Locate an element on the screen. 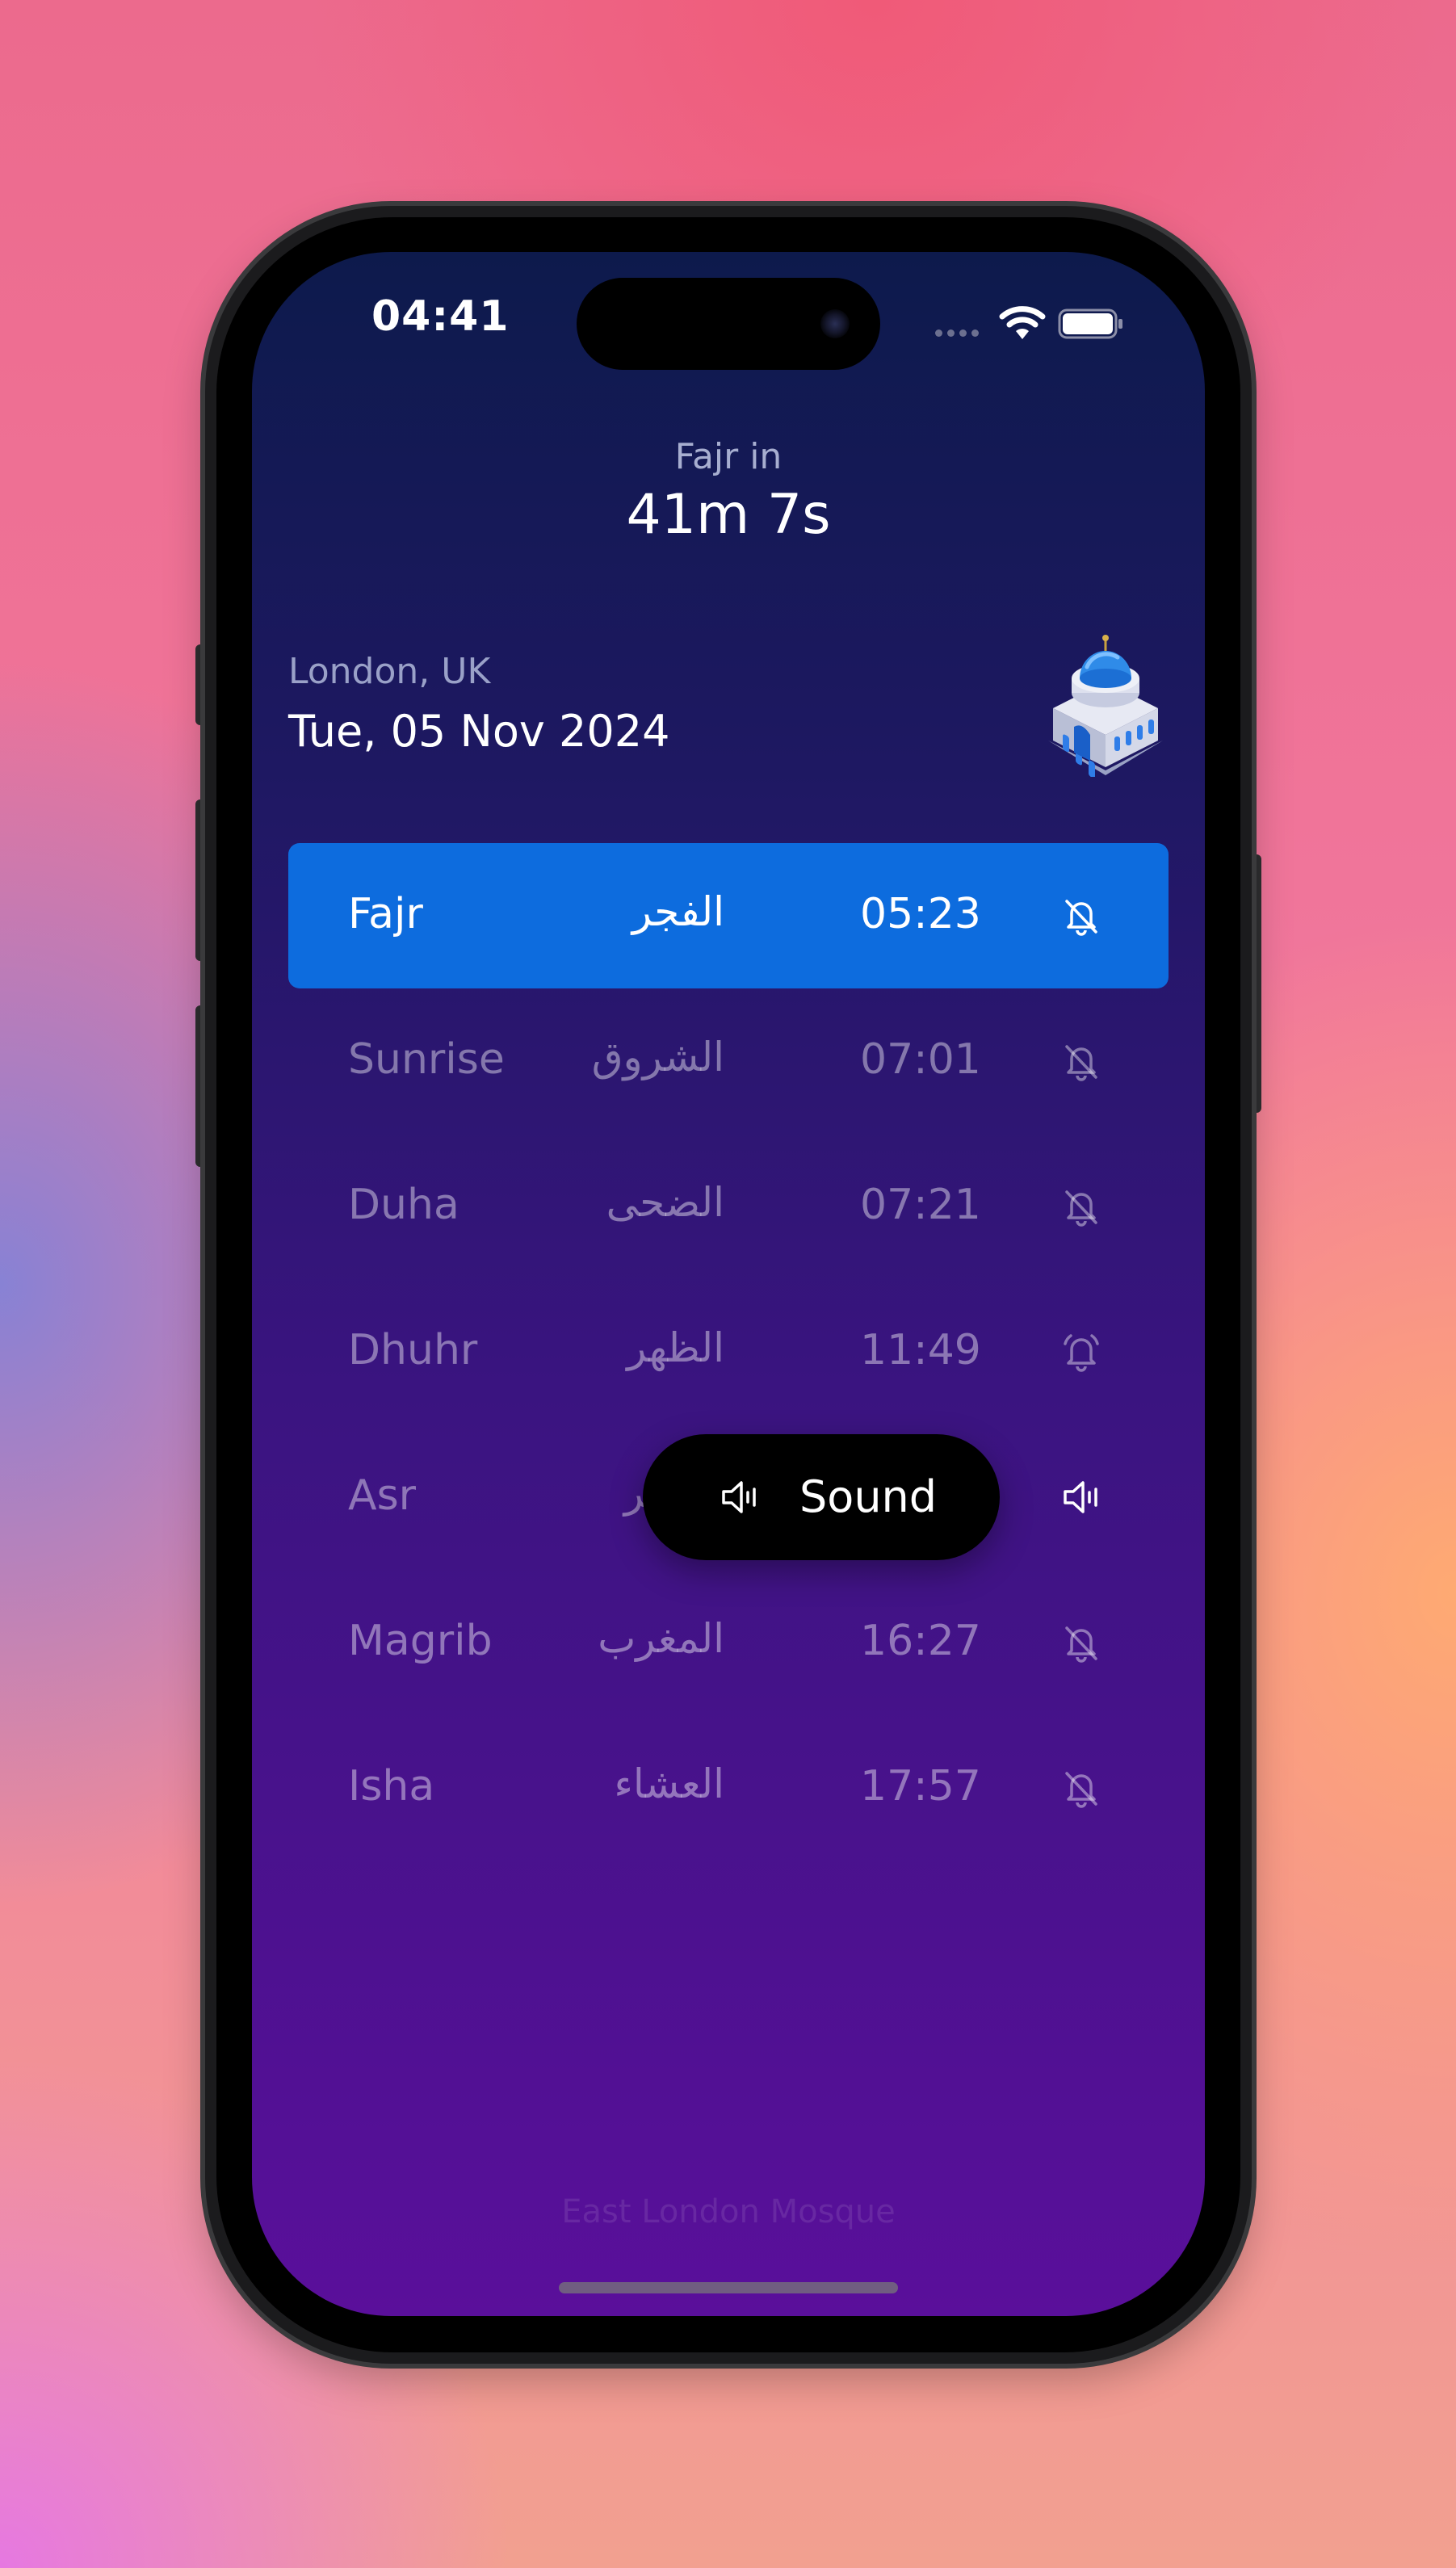 The image size is (1456, 2568). countdown-timer: 41m 7s is located at coordinates (728, 515).